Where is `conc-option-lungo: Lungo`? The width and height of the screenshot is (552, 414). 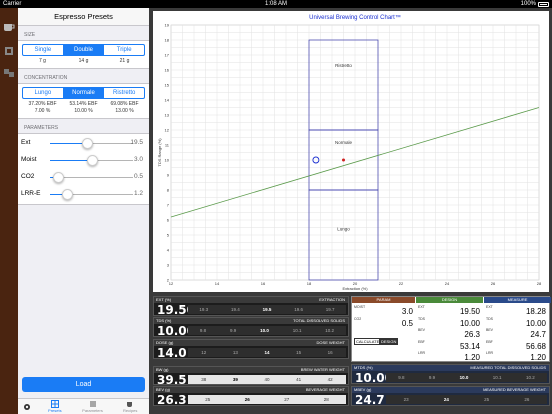 conc-option-lungo: Lungo is located at coordinates (43, 93).